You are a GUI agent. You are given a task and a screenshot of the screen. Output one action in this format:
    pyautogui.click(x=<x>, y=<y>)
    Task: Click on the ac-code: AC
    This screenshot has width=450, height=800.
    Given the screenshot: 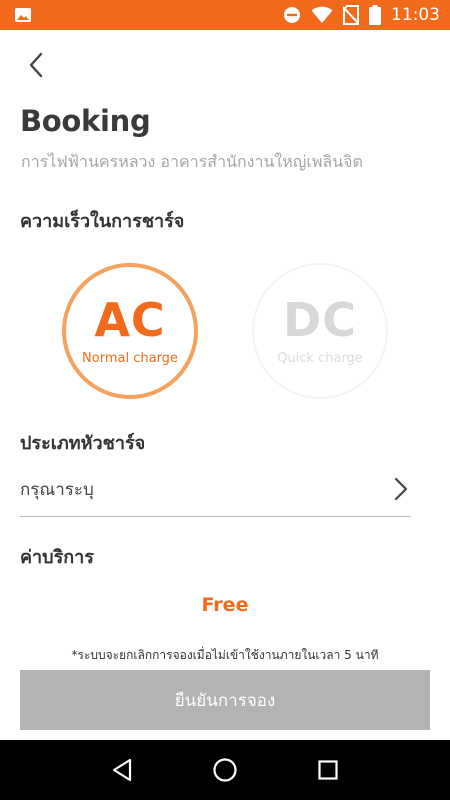 What is the action you would take?
    pyautogui.click(x=130, y=319)
    